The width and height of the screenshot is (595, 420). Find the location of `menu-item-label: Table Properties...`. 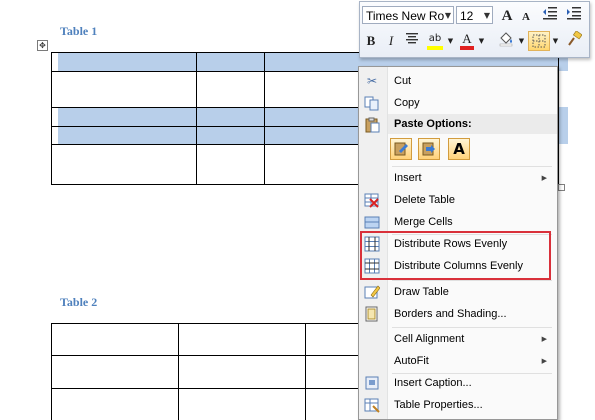

menu-item-label: Table Properties... is located at coordinates (438, 405).